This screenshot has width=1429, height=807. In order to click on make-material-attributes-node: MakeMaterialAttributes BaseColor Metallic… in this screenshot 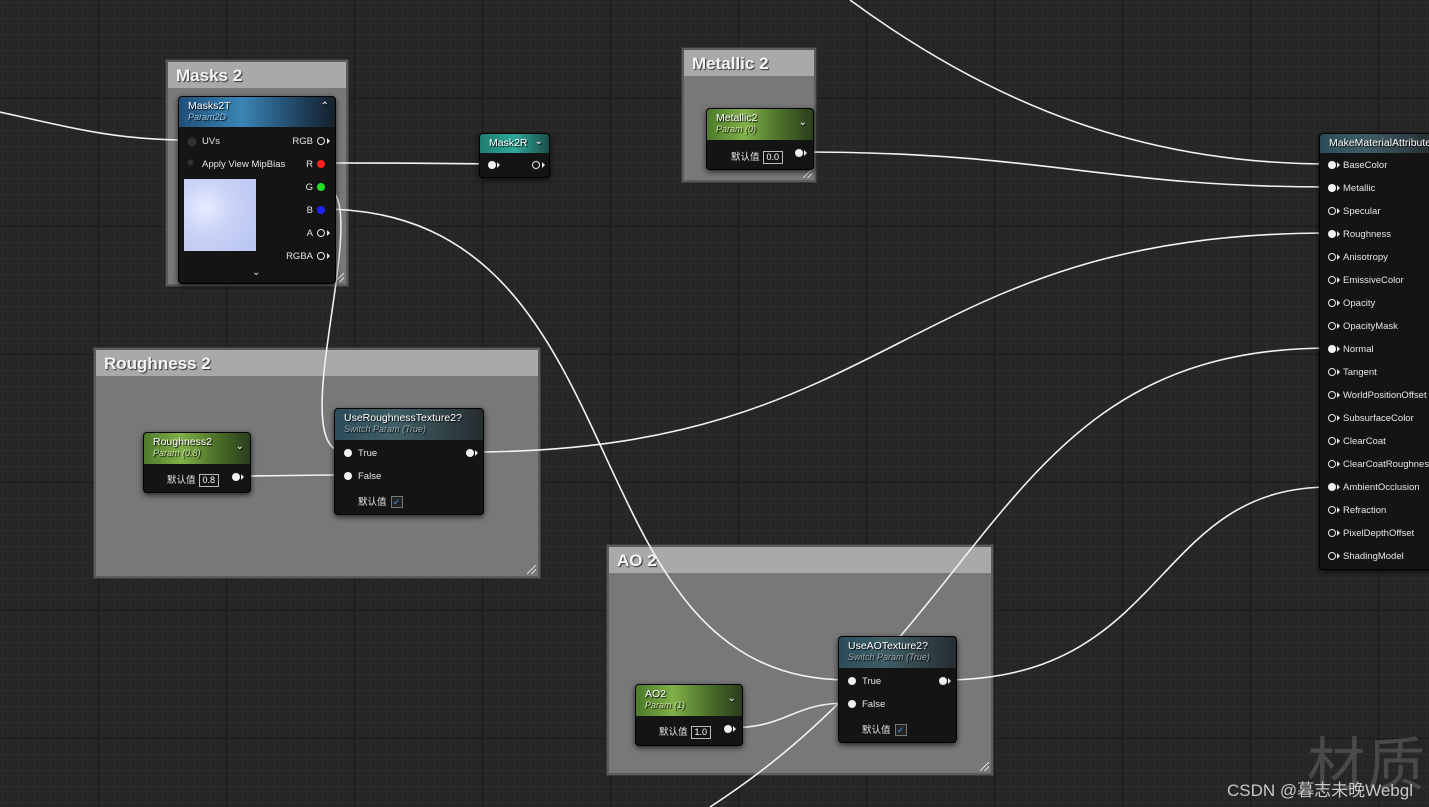, I will do `click(1374, 351)`.